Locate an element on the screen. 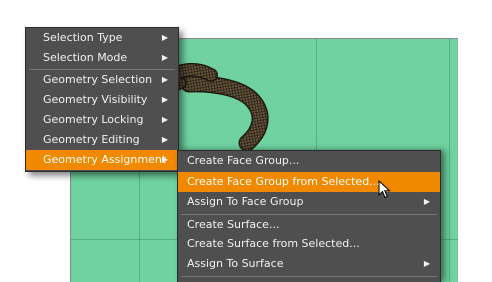  menu-item-label: Geometry Editing is located at coordinates (91, 139).